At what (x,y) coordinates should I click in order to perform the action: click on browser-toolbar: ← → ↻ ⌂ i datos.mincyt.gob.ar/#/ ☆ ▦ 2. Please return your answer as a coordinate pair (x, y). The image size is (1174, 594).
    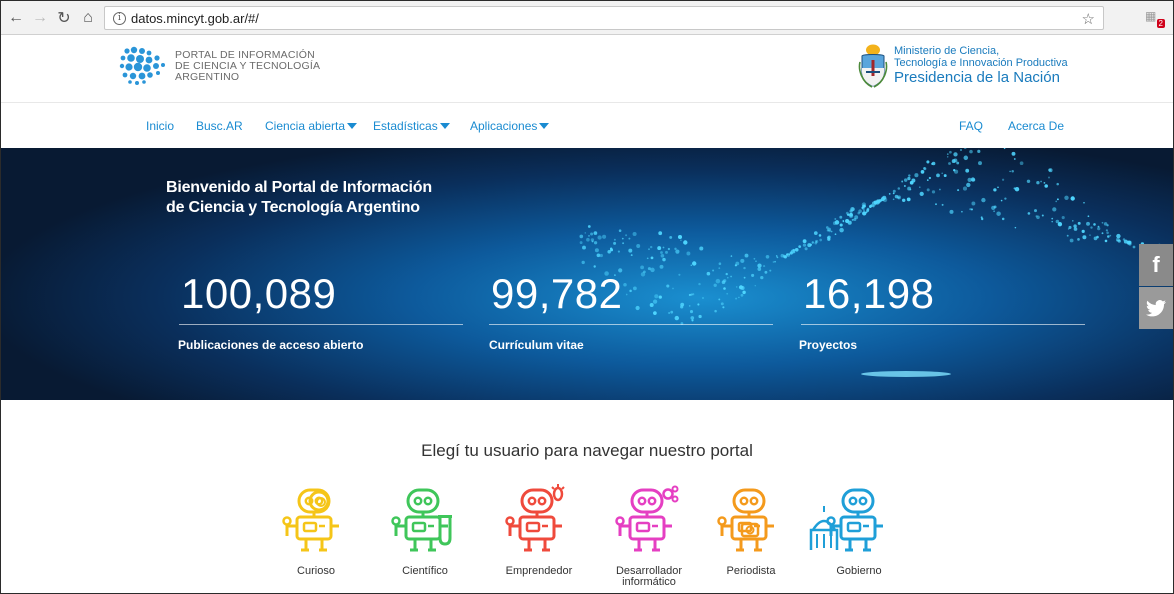
    Looking at the image, I should click on (587, 18).